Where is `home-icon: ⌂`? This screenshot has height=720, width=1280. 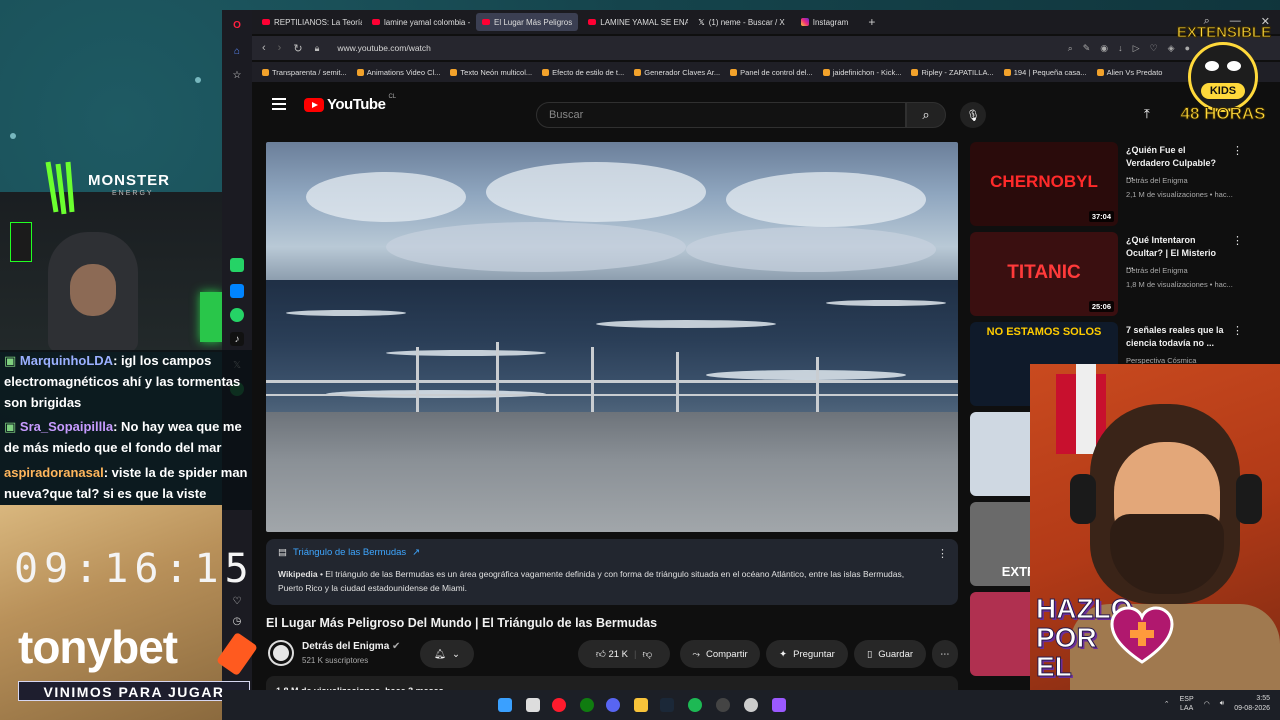
home-icon: ⌂ is located at coordinates (237, 51).